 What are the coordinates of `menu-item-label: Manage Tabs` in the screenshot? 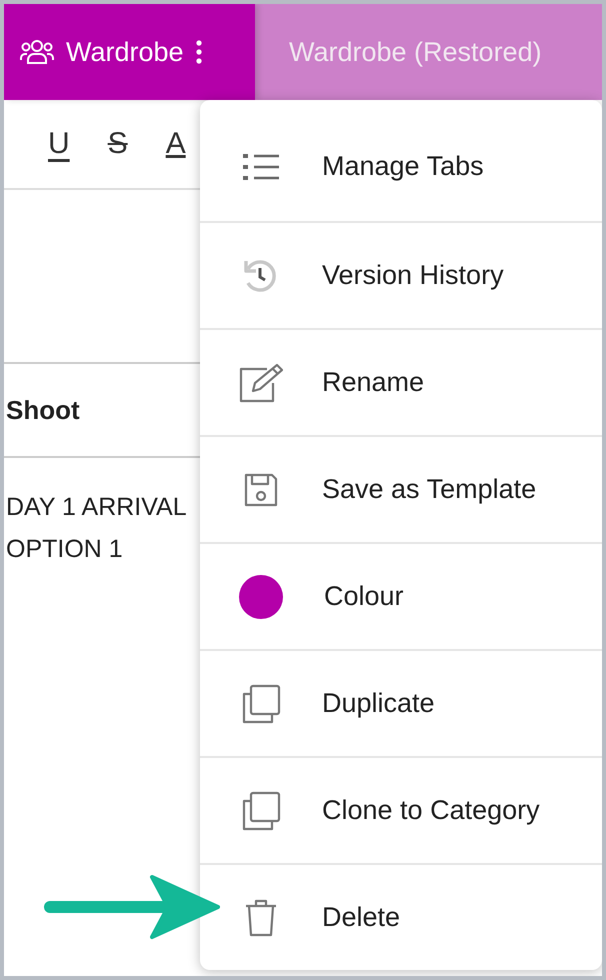 It's located at (403, 166).